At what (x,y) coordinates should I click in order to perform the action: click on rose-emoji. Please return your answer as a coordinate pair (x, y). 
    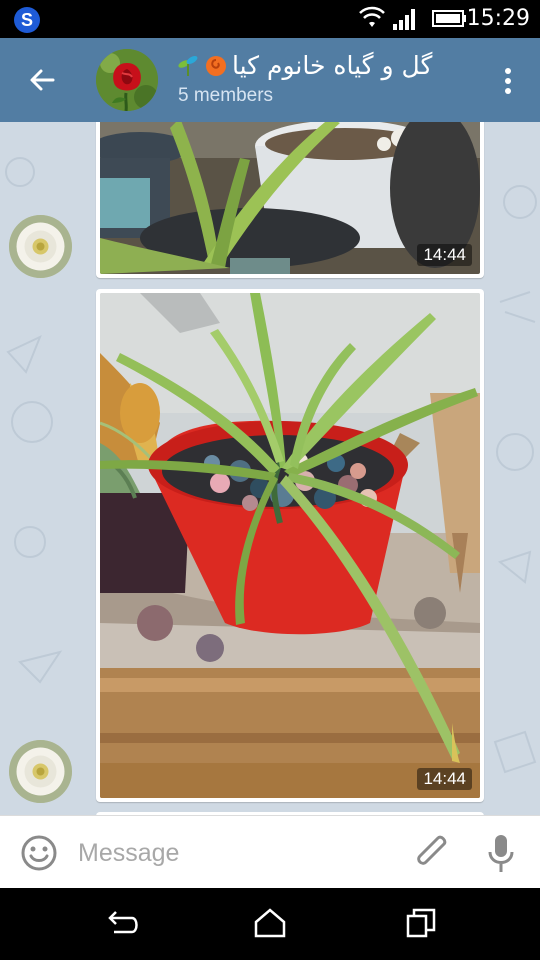
    Looking at the image, I should click on (216, 66).